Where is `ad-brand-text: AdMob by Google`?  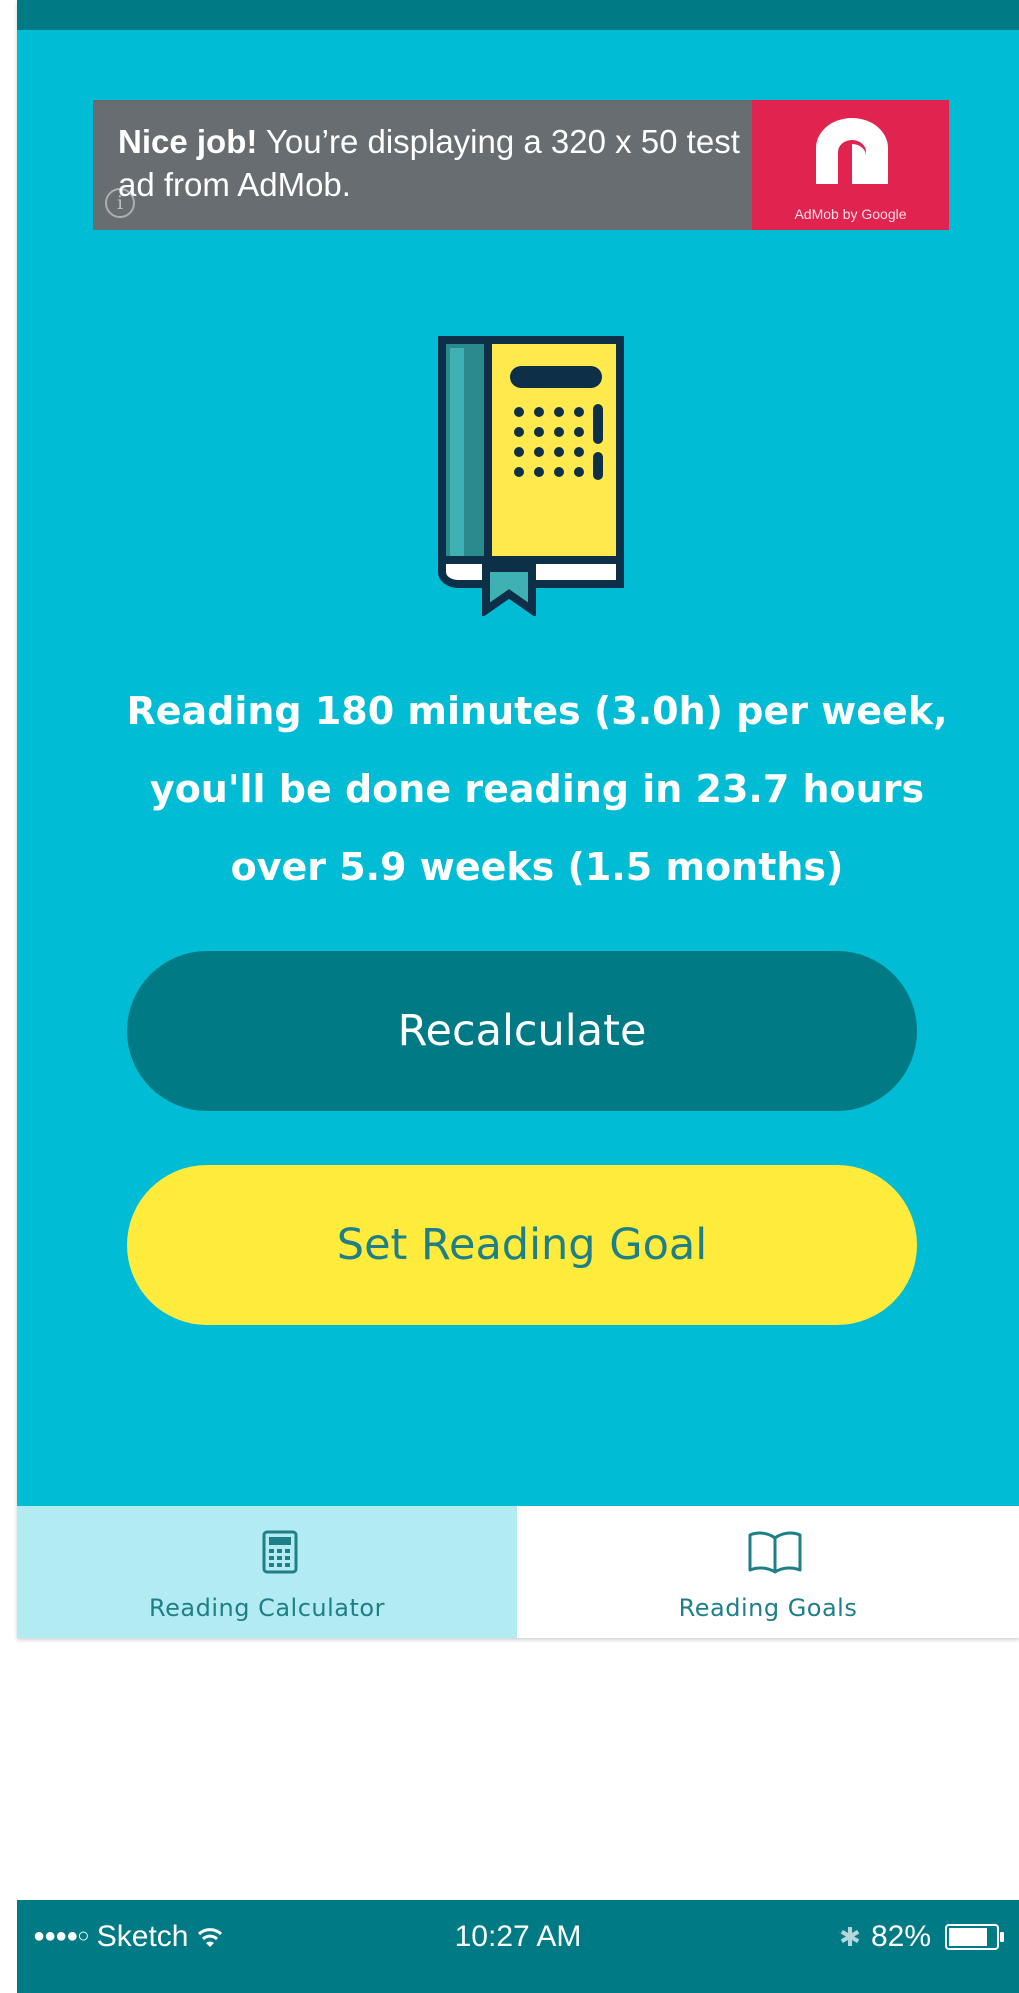 ad-brand-text: AdMob by Google is located at coordinates (850, 214).